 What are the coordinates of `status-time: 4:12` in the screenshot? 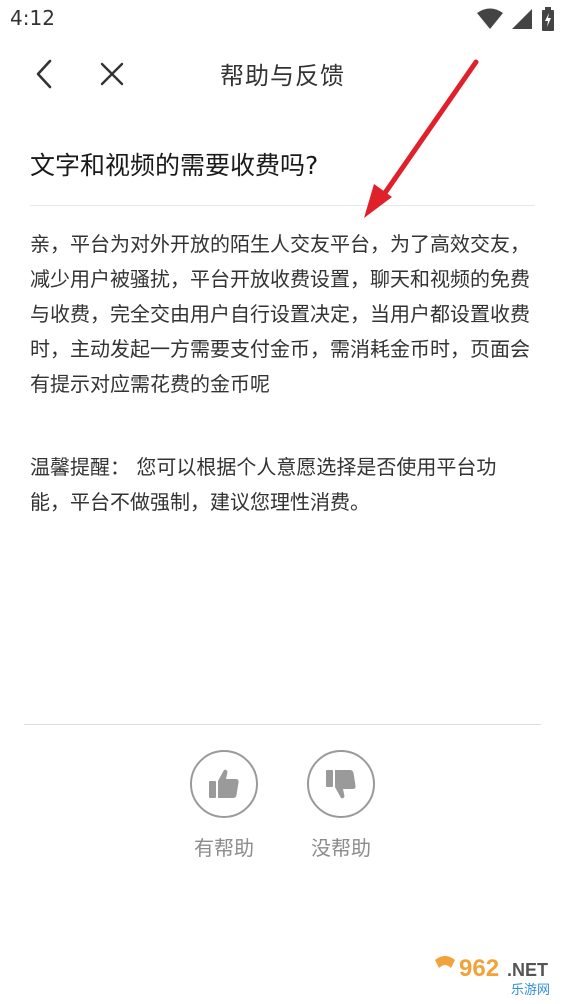 It's located at (32, 18).